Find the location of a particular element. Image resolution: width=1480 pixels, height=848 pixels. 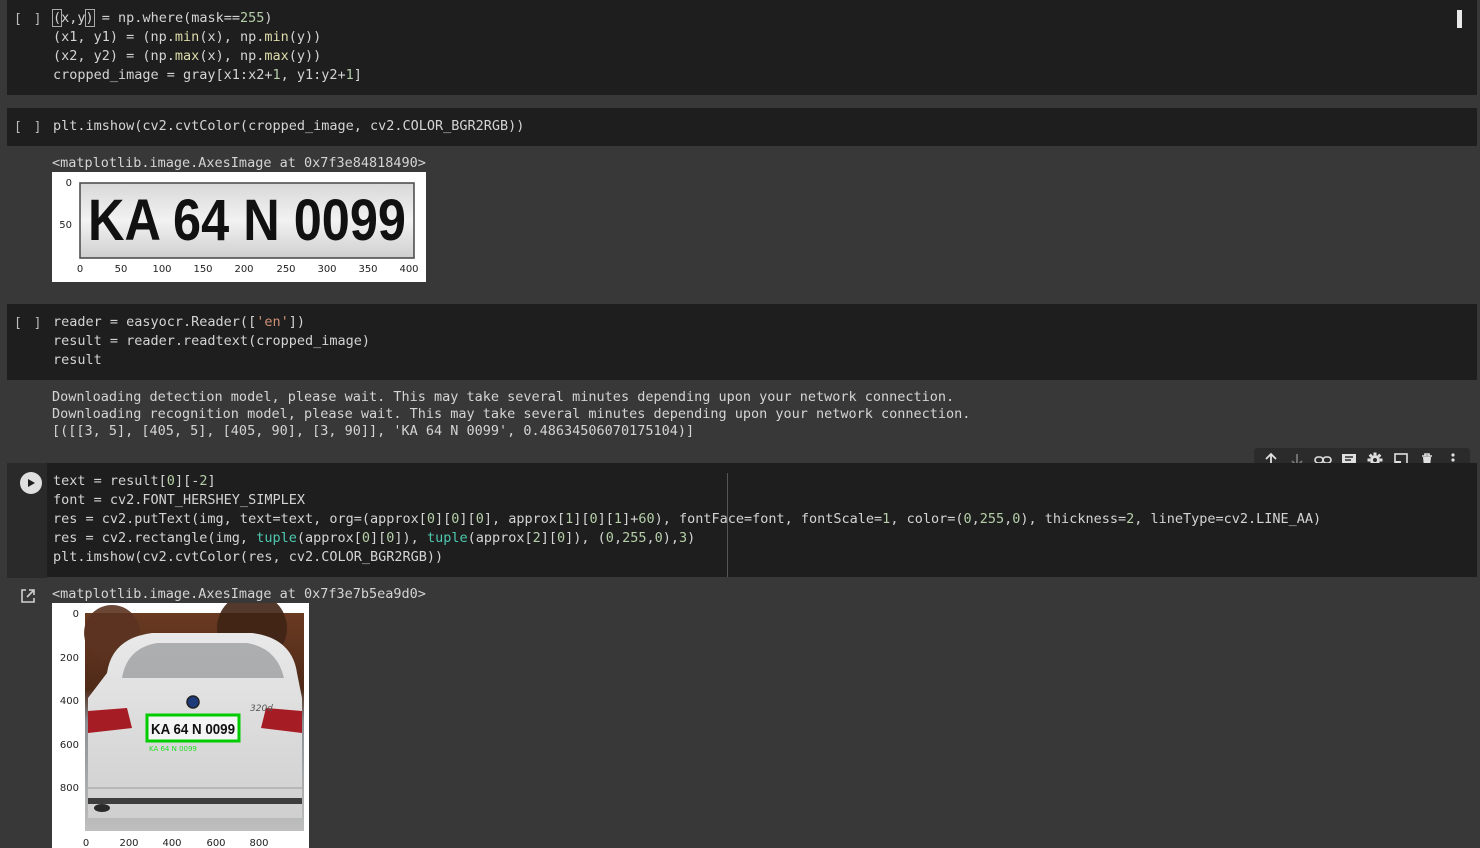

code-line: result = reader.readtext(cropped_image) is located at coordinates (211, 341).